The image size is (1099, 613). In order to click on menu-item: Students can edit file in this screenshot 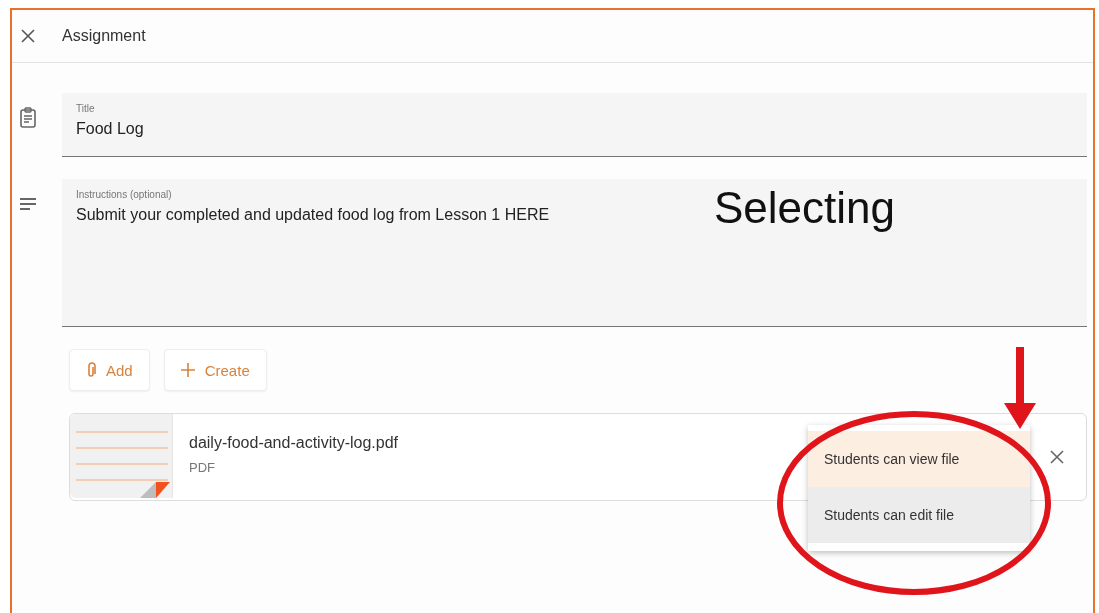, I will do `click(919, 515)`.